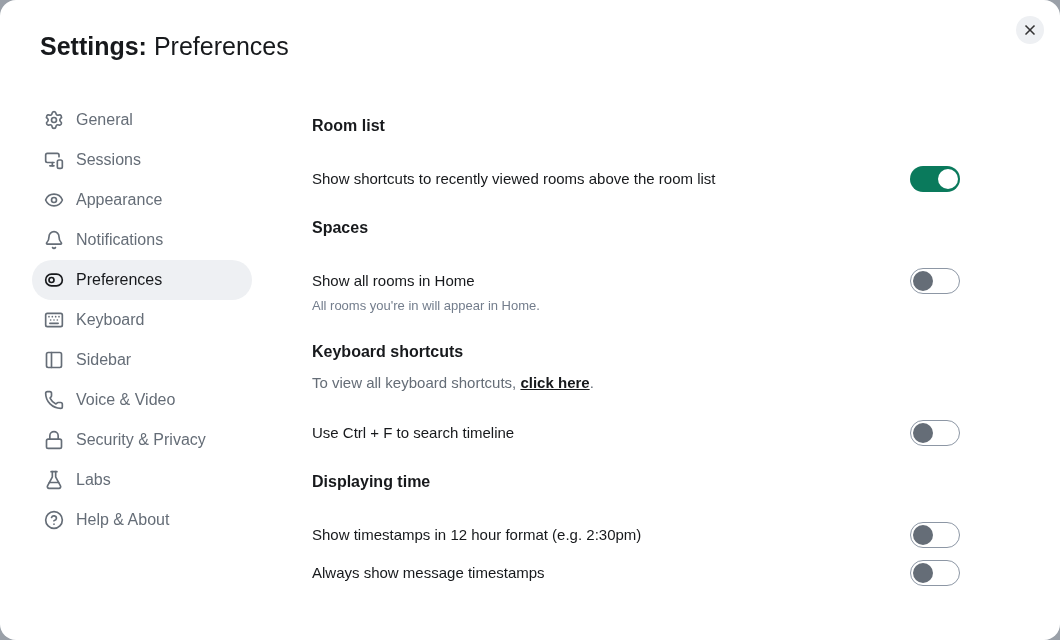  Describe the element at coordinates (54, 240) in the screenshot. I see `bell-icon` at that location.